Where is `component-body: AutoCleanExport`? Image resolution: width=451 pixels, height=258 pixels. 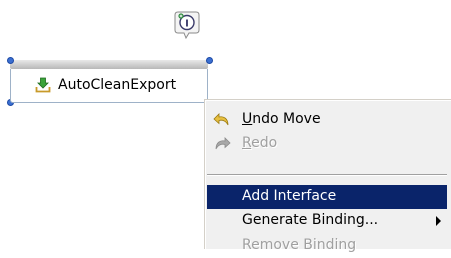 component-body: AutoCleanExport is located at coordinates (109, 86).